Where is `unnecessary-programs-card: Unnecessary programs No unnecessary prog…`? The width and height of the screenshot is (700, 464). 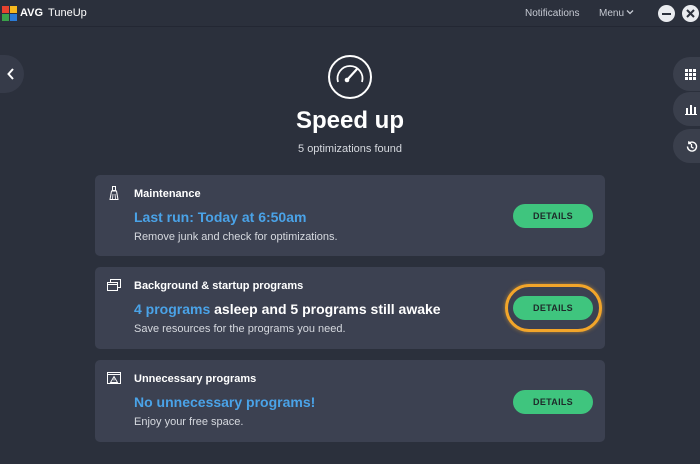
unnecessary-programs-card: Unnecessary programs No unnecessary prog… is located at coordinates (350, 401).